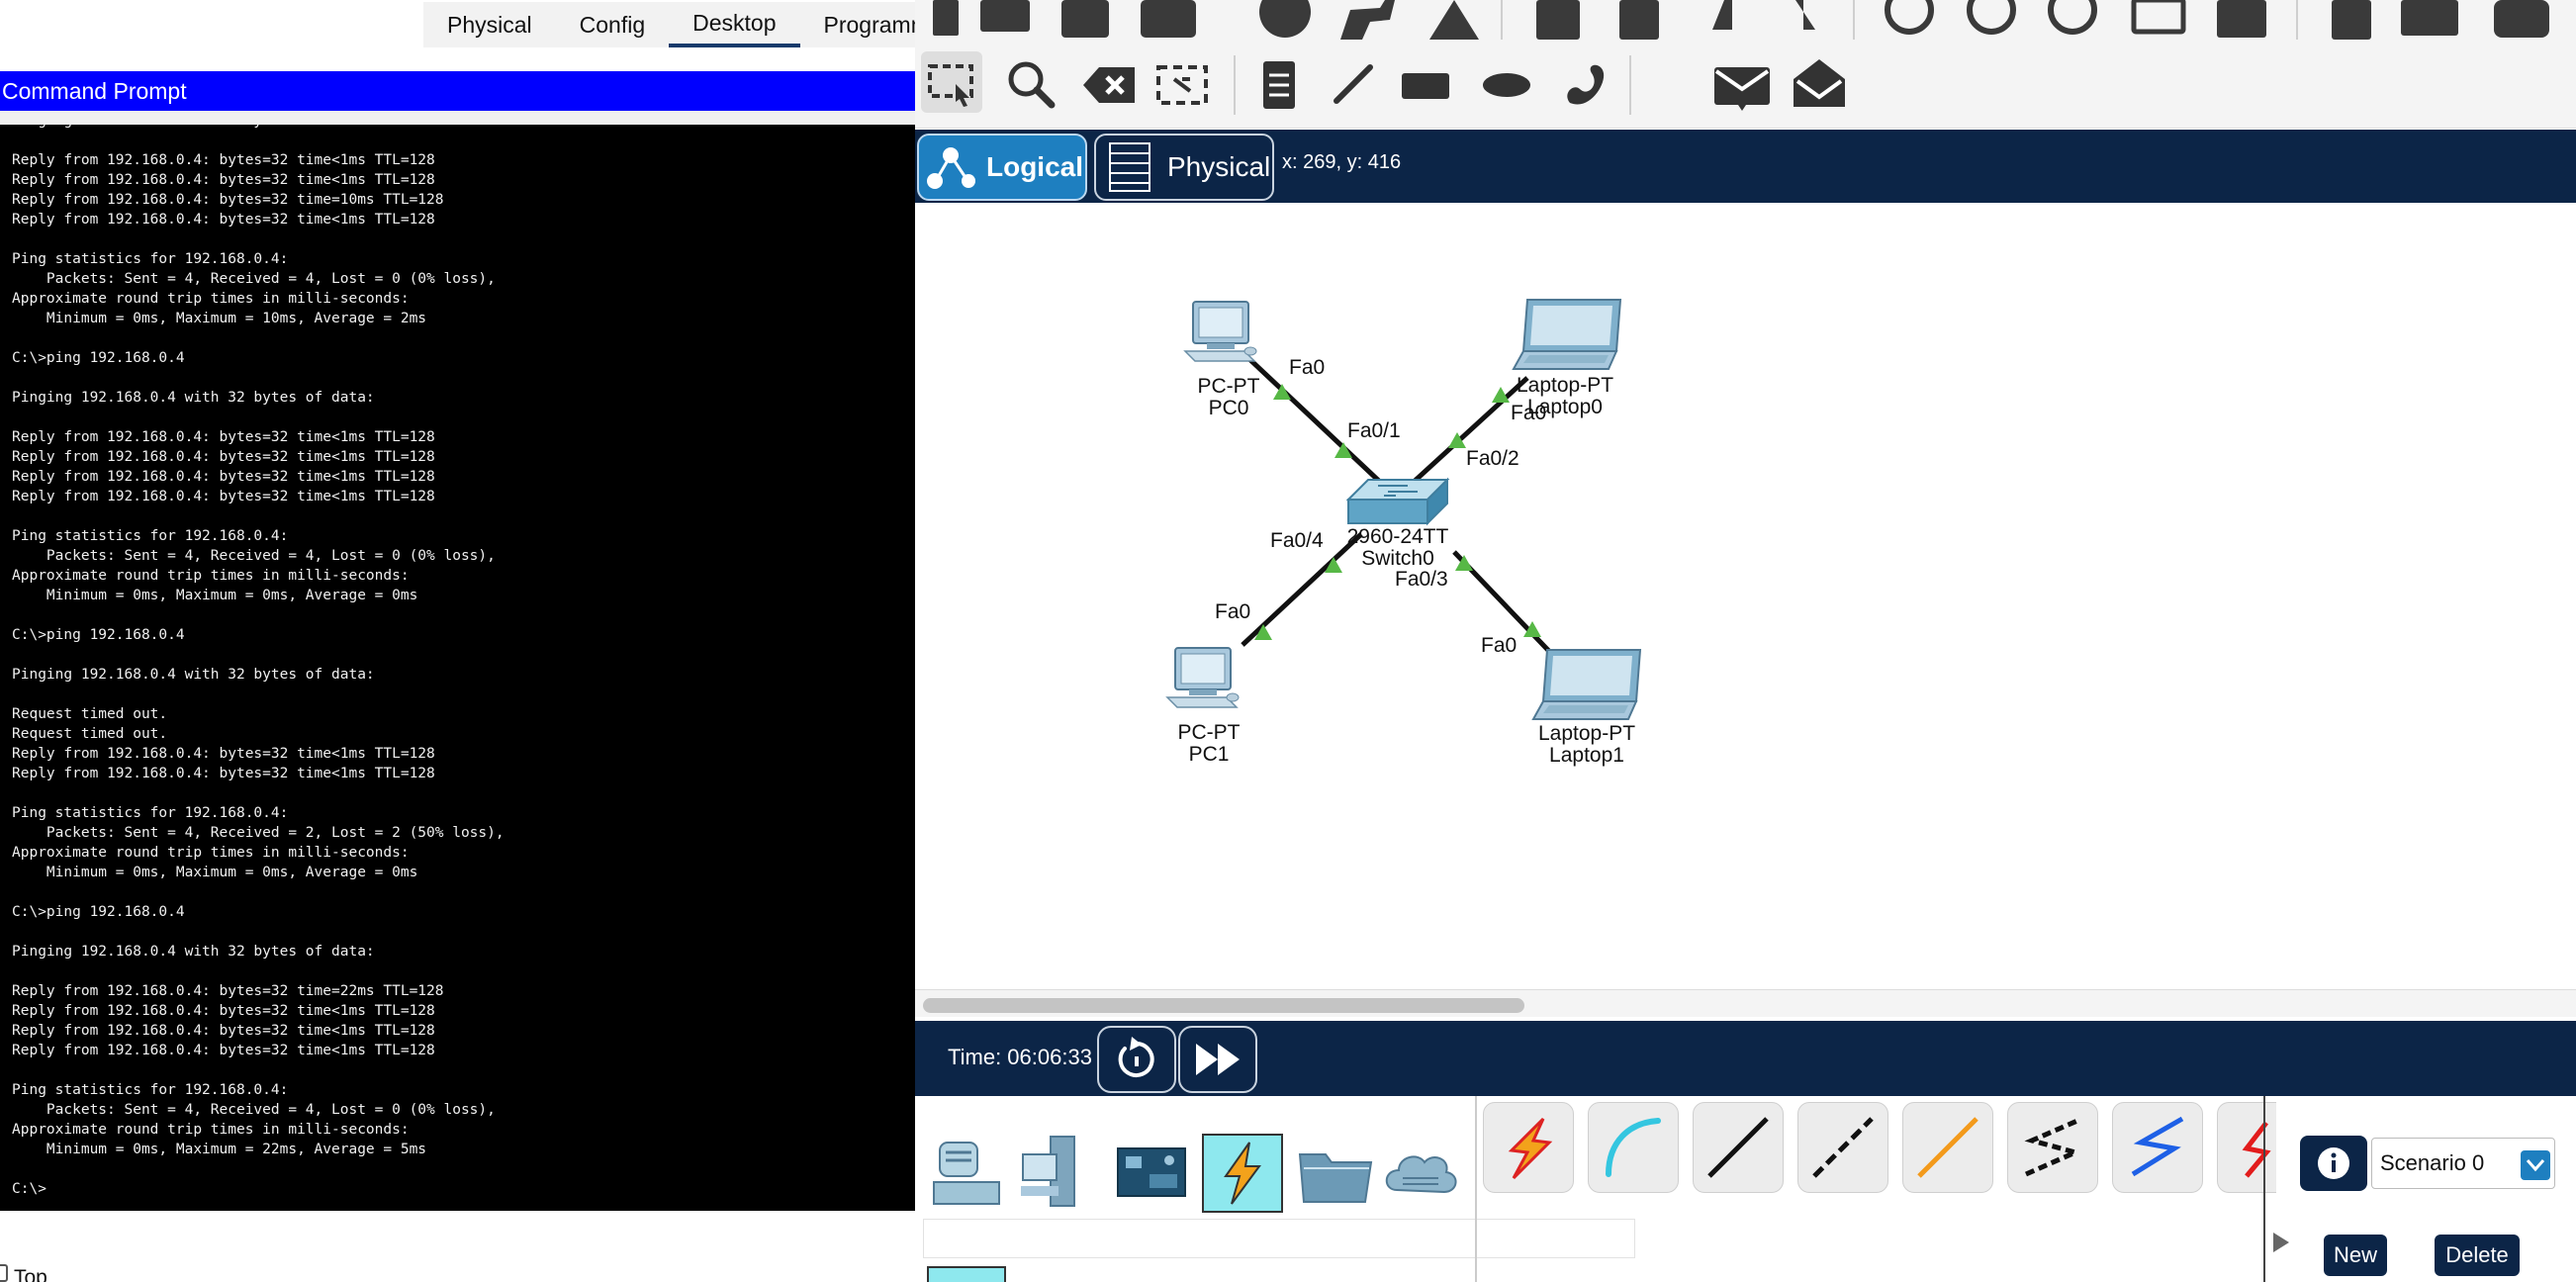 The width and height of the screenshot is (2576, 1282). I want to click on physical-view-button: Physical, so click(1184, 167).